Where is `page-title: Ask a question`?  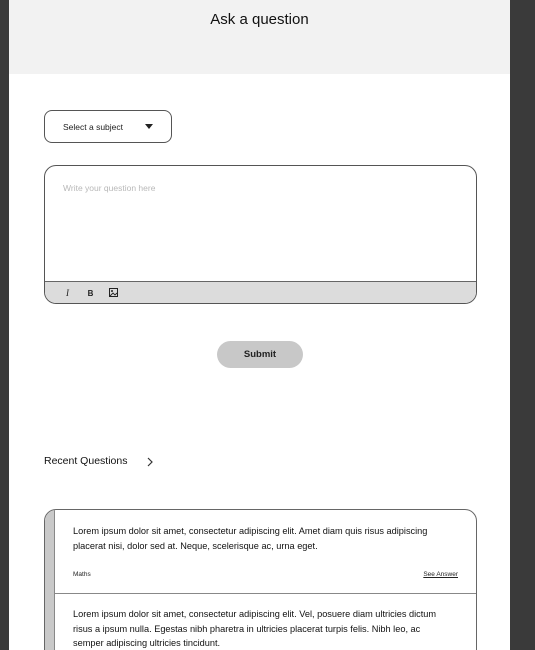
page-title: Ask a question is located at coordinates (259, 19).